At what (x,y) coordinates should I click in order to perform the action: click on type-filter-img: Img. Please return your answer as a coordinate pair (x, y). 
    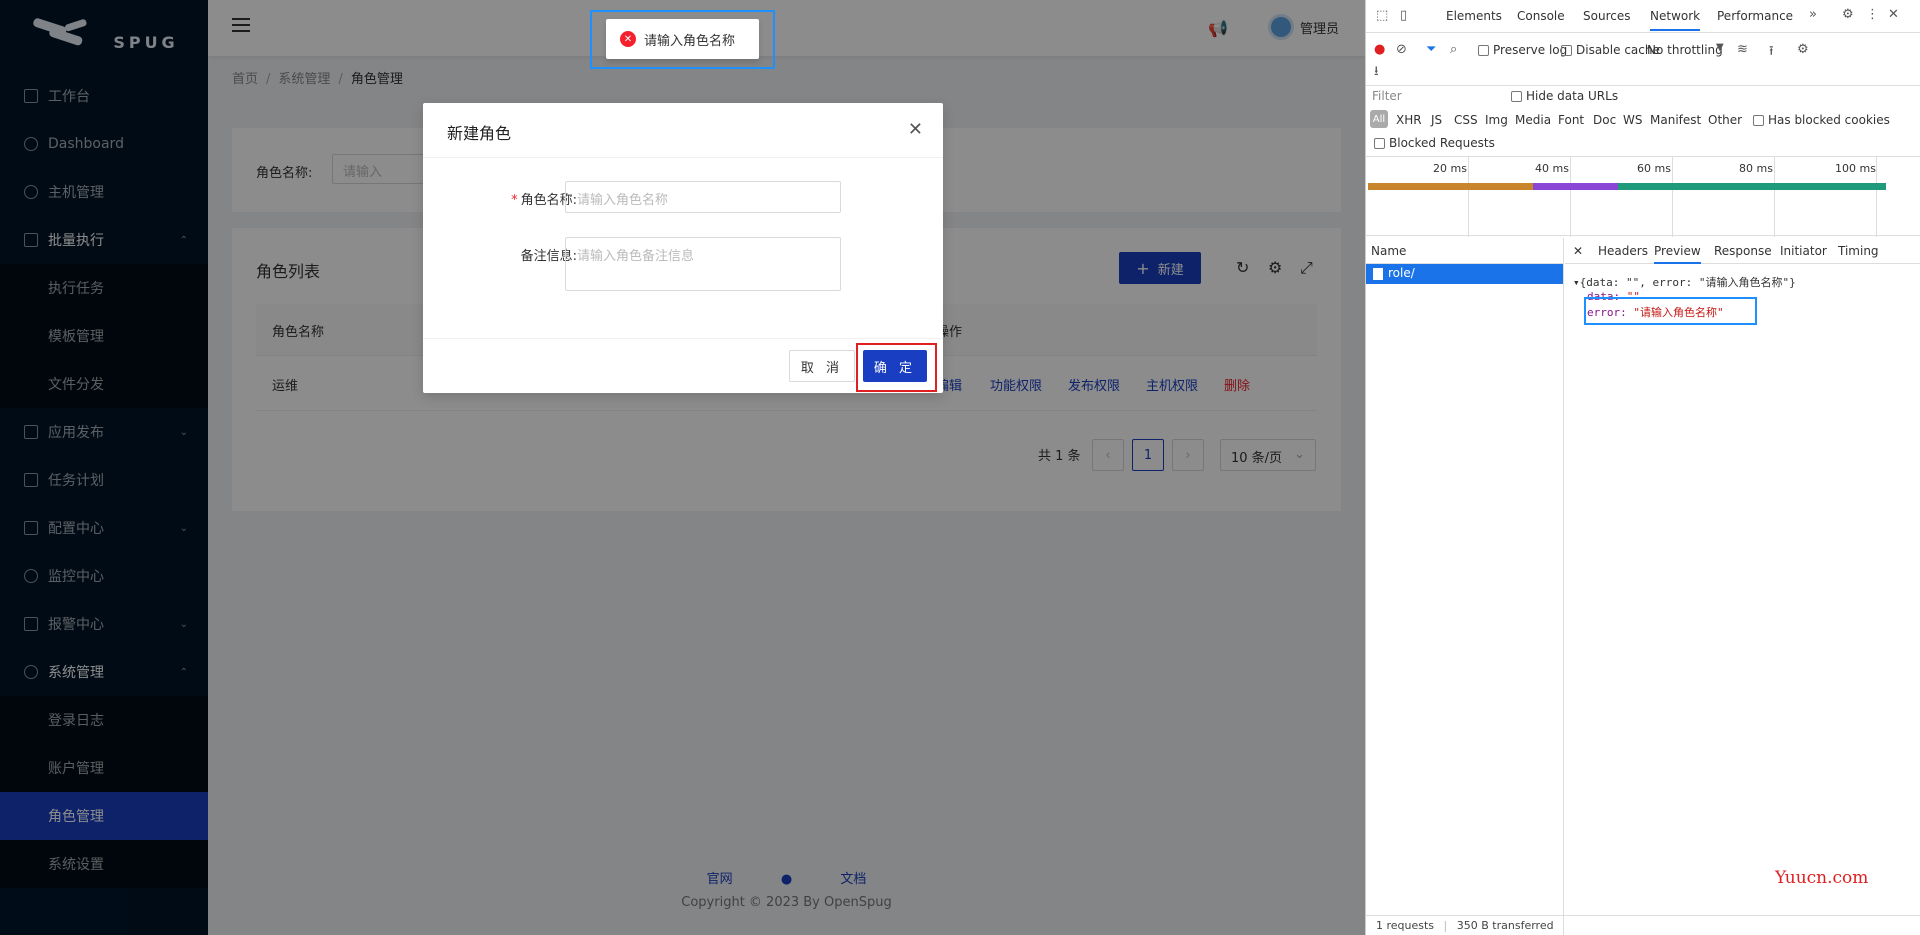
    Looking at the image, I should click on (1496, 120).